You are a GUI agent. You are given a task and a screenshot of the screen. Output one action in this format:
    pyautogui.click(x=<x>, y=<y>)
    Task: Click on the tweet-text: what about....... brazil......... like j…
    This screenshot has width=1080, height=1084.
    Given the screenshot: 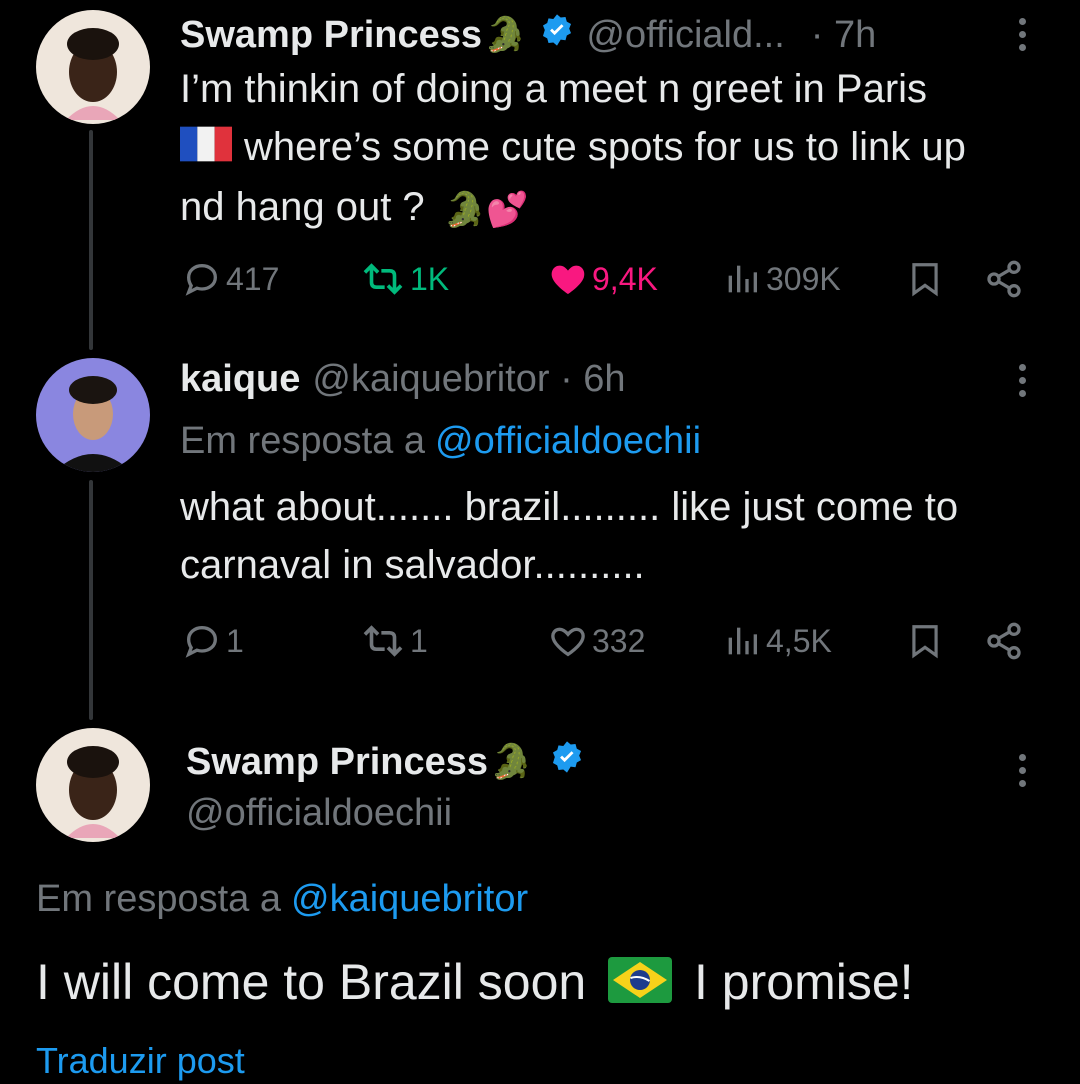 What is the action you would take?
    pyautogui.click(x=620, y=536)
    